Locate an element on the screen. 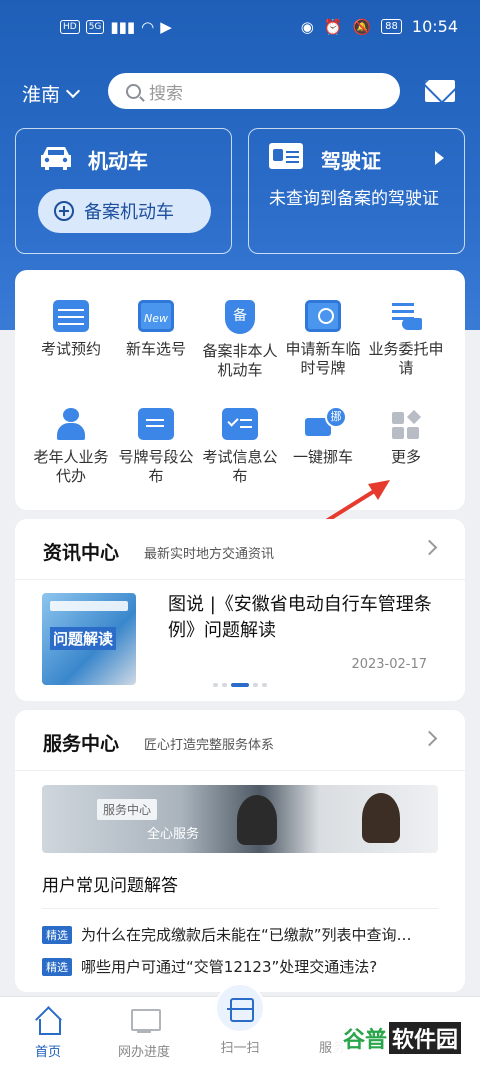  clock: 10:54 is located at coordinates (434, 26).